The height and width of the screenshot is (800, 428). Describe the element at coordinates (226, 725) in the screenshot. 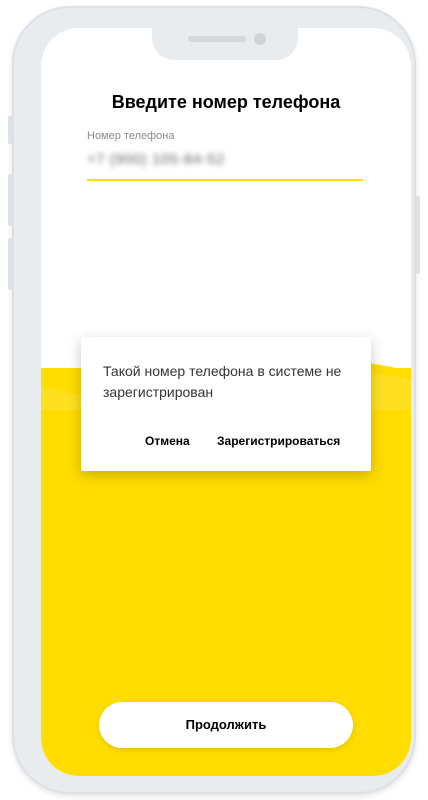

I see `continue-button: Продолжить` at that location.